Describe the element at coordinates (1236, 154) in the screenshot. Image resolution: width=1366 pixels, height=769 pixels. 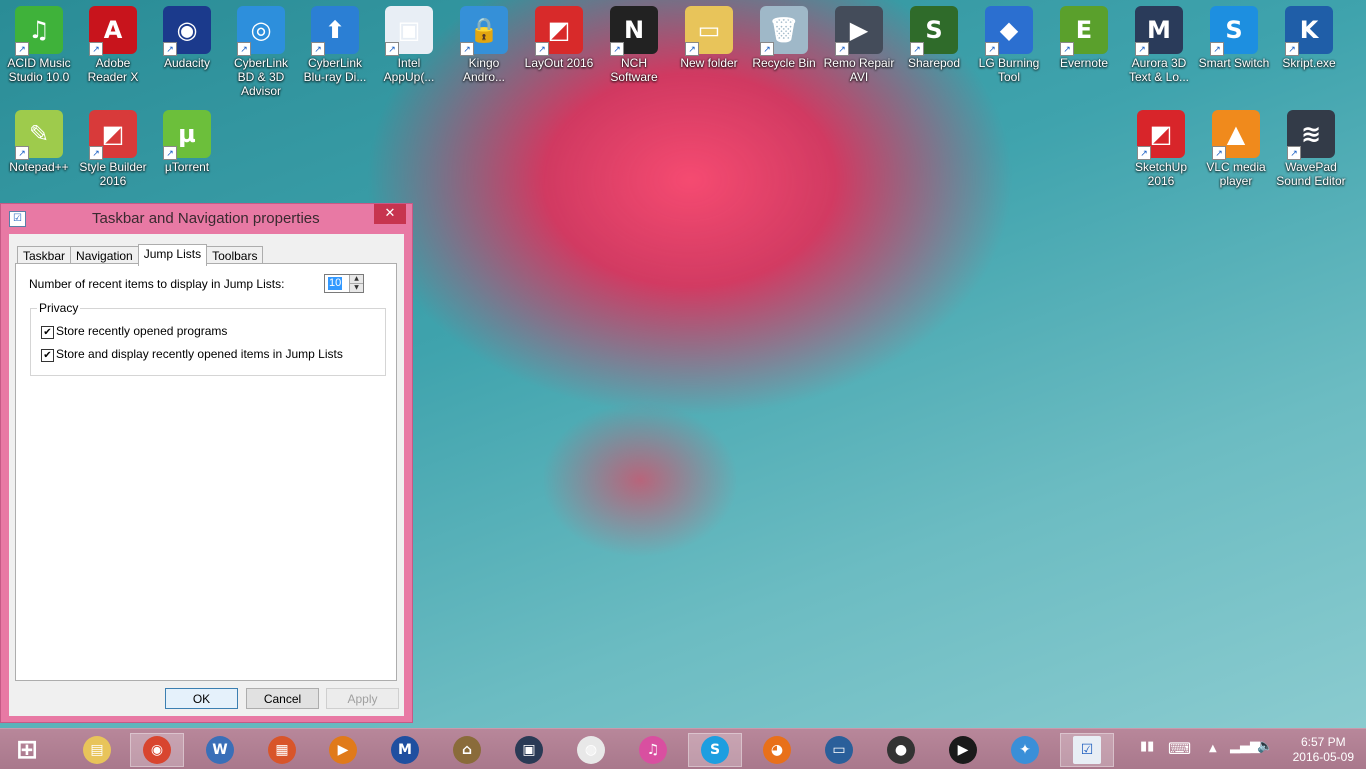
I see `desktop-icon: ▲ ↗ VLC media player` at that location.